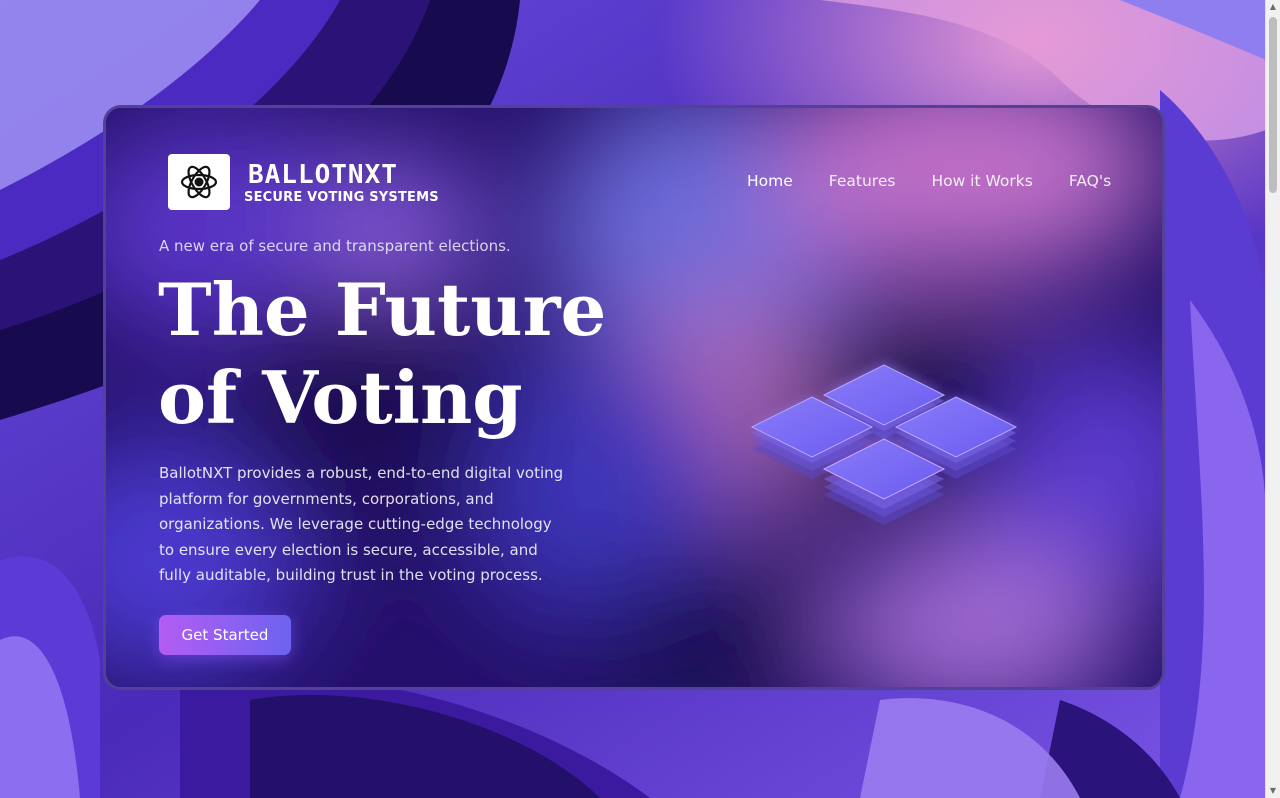 This screenshot has width=1280, height=798. I want to click on logo-mark, so click(199, 182).